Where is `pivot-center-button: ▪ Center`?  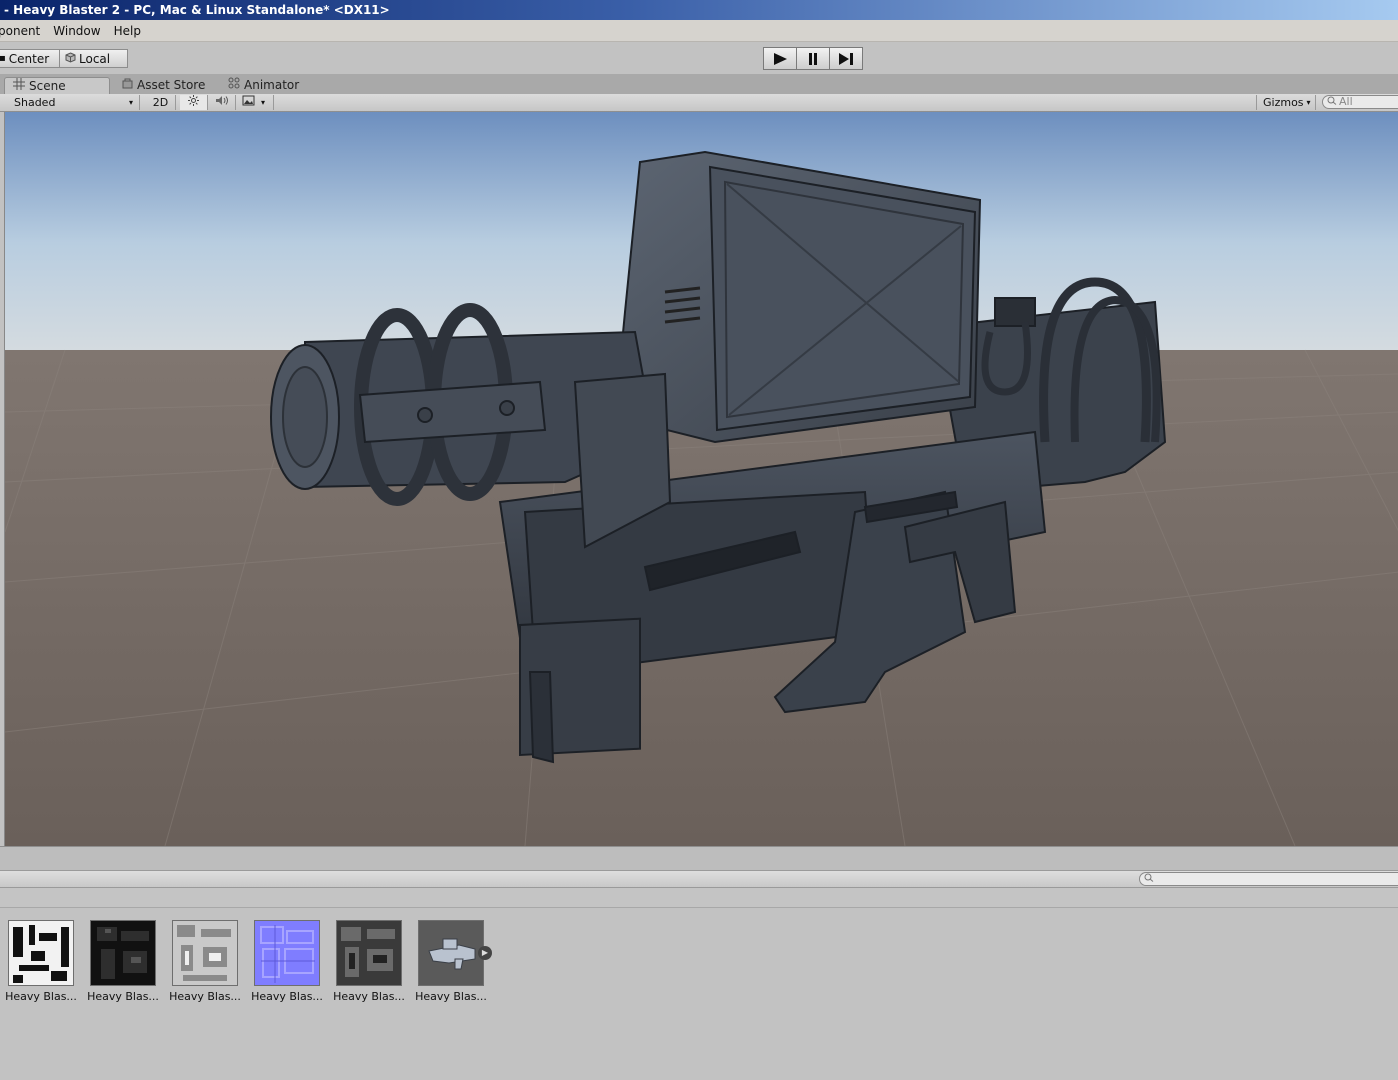
pivot-center-button: ▪ Center is located at coordinates (30, 58).